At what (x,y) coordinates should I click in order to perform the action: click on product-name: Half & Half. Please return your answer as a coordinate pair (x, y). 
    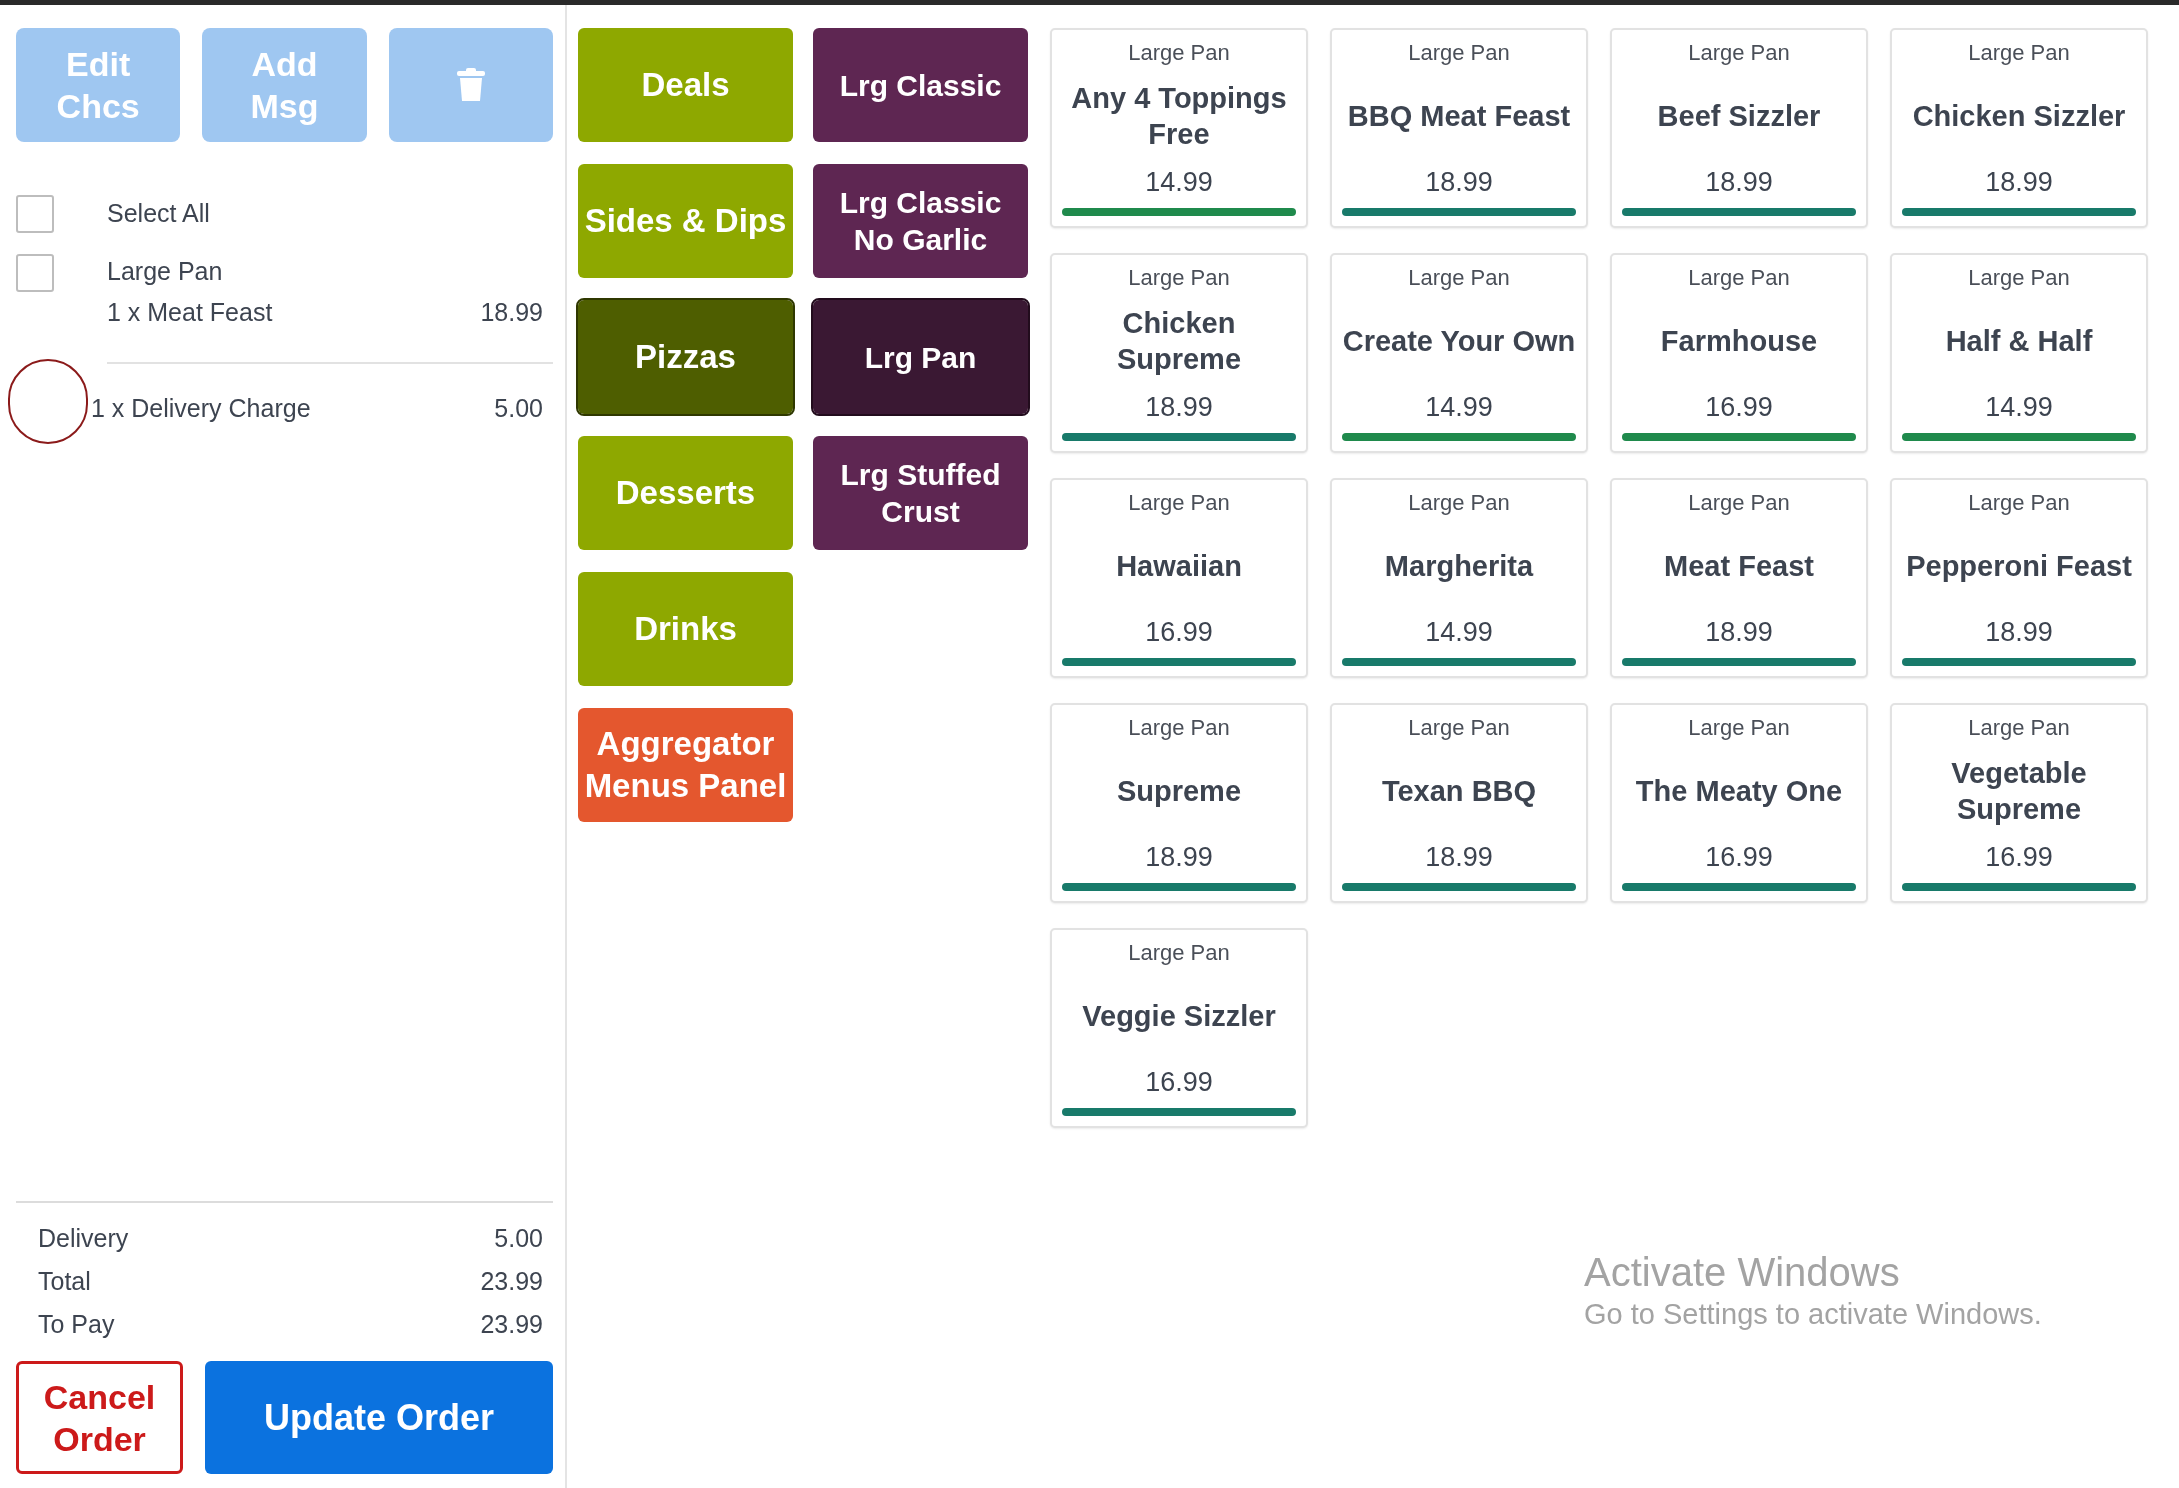
    Looking at the image, I should click on (2019, 341).